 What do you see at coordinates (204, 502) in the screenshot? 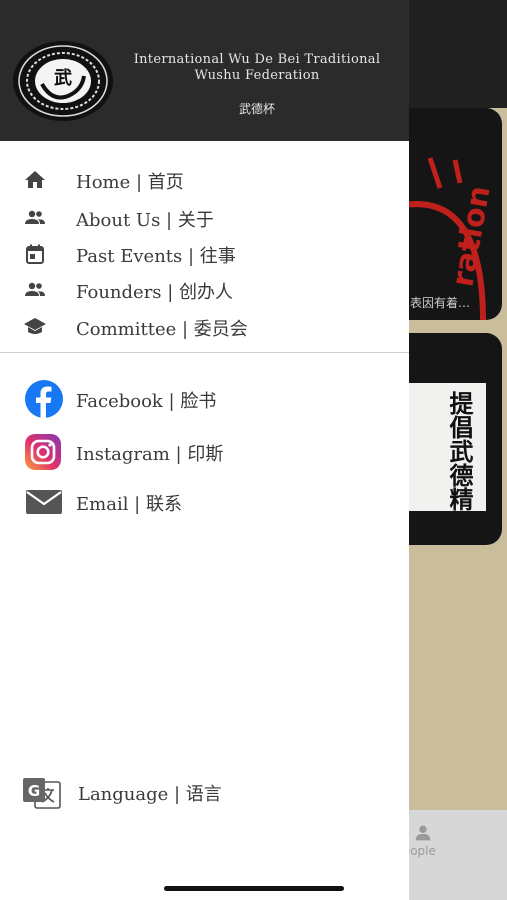
I see `social-item-email: Email | 联系` at bounding box center [204, 502].